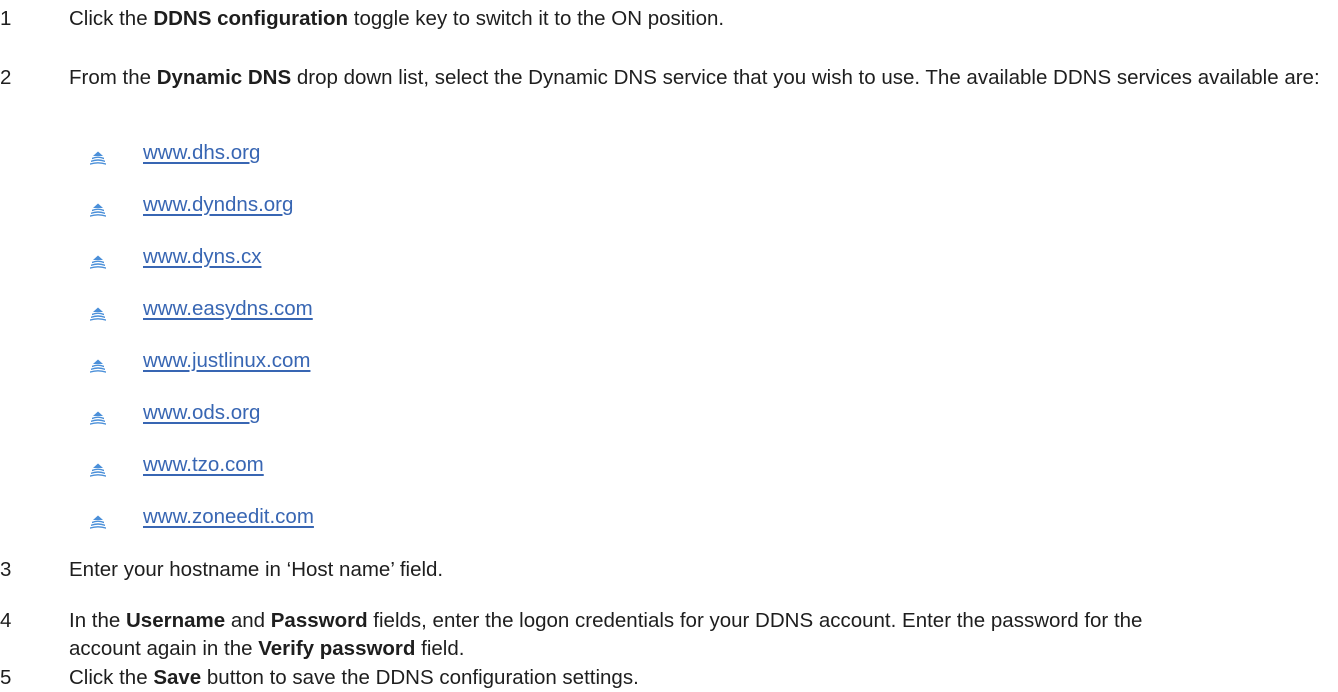  What do you see at coordinates (176, 620) in the screenshot?
I see `ui-term: Username` at bounding box center [176, 620].